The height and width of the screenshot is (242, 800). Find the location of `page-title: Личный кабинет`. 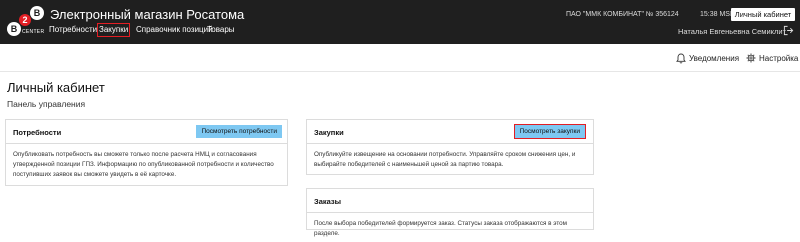

page-title: Личный кабинет is located at coordinates (56, 87).